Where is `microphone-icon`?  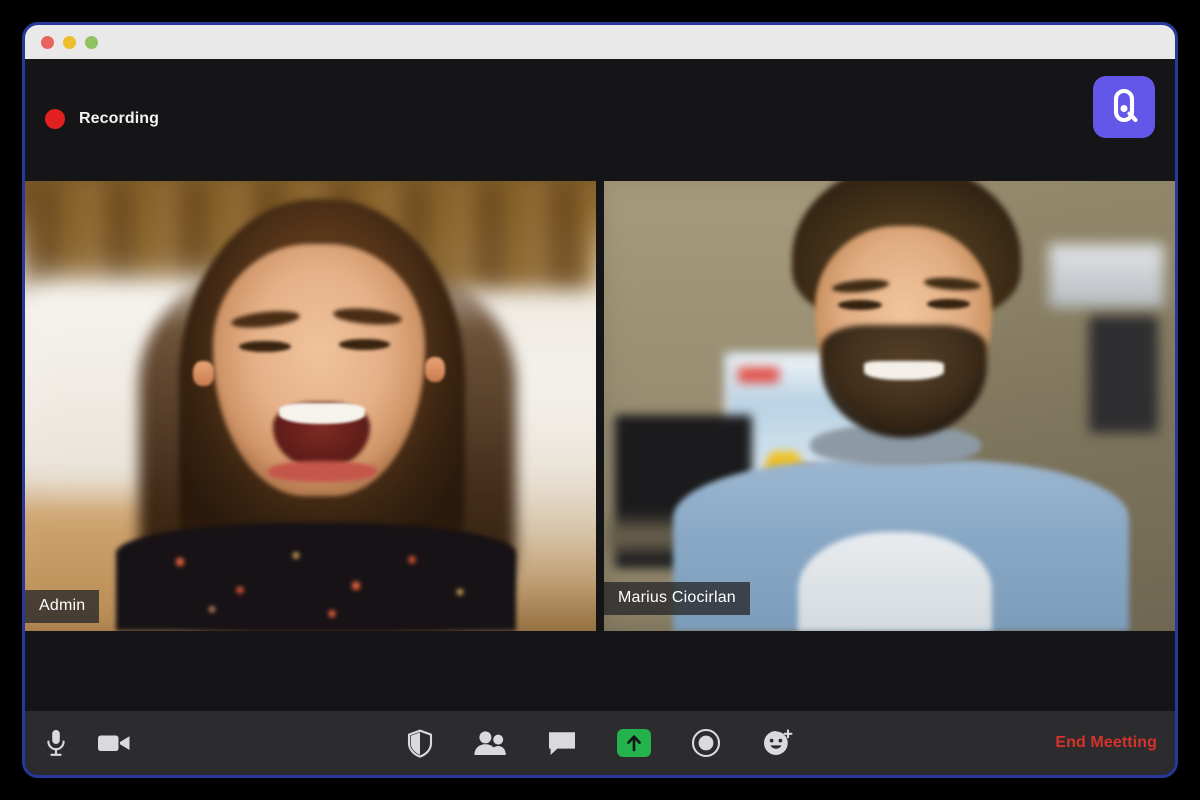
microphone-icon is located at coordinates (56, 743).